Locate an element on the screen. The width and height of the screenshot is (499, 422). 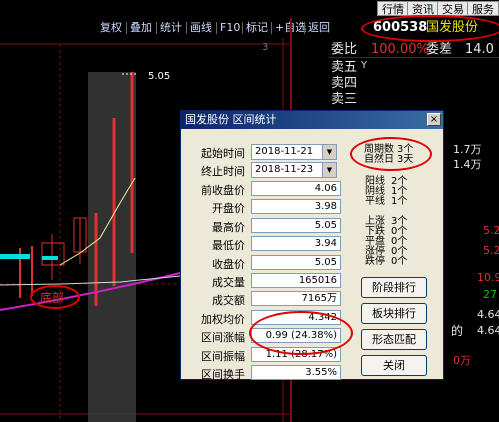
sell5-mark: Y is located at coordinates (364, 65).